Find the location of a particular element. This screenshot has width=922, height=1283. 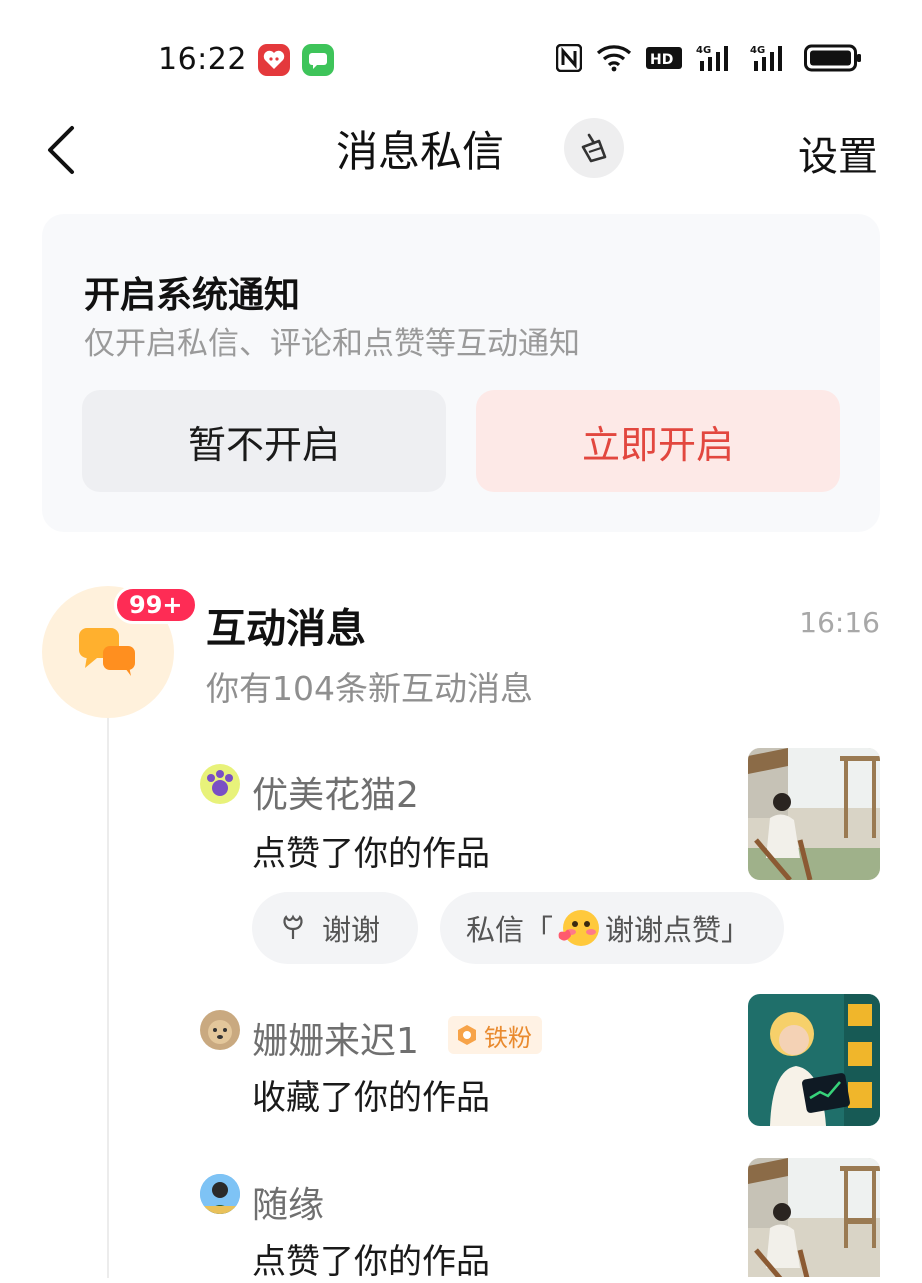

pinduoduo-icon is located at coordinates (274, 60).